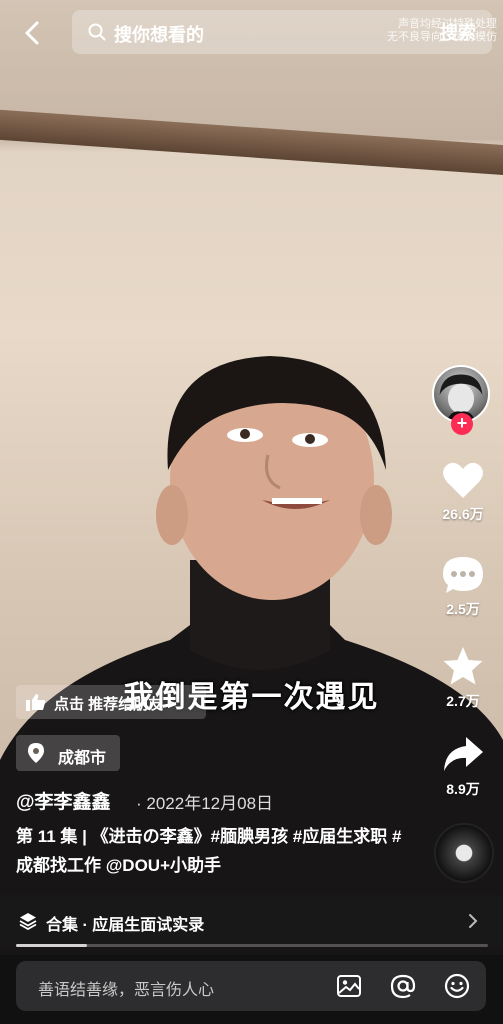 The height and width of the screenshot is (1024, 503). I want to click on back-arrow-icon, so click(33, 33).